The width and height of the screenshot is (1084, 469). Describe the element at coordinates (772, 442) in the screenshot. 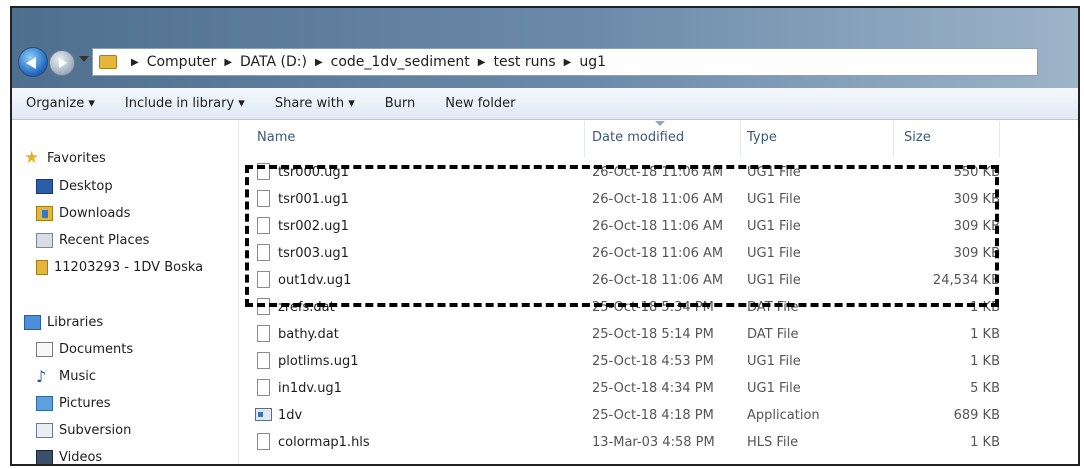

I see `file-type: HLS File` at that location.